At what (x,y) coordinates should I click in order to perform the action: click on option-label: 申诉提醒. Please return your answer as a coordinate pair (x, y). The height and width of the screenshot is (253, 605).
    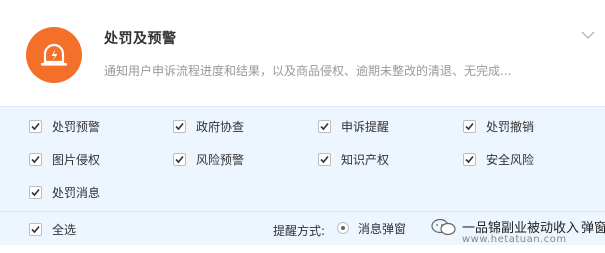
    Looking at the image, I should click on (365, 126).